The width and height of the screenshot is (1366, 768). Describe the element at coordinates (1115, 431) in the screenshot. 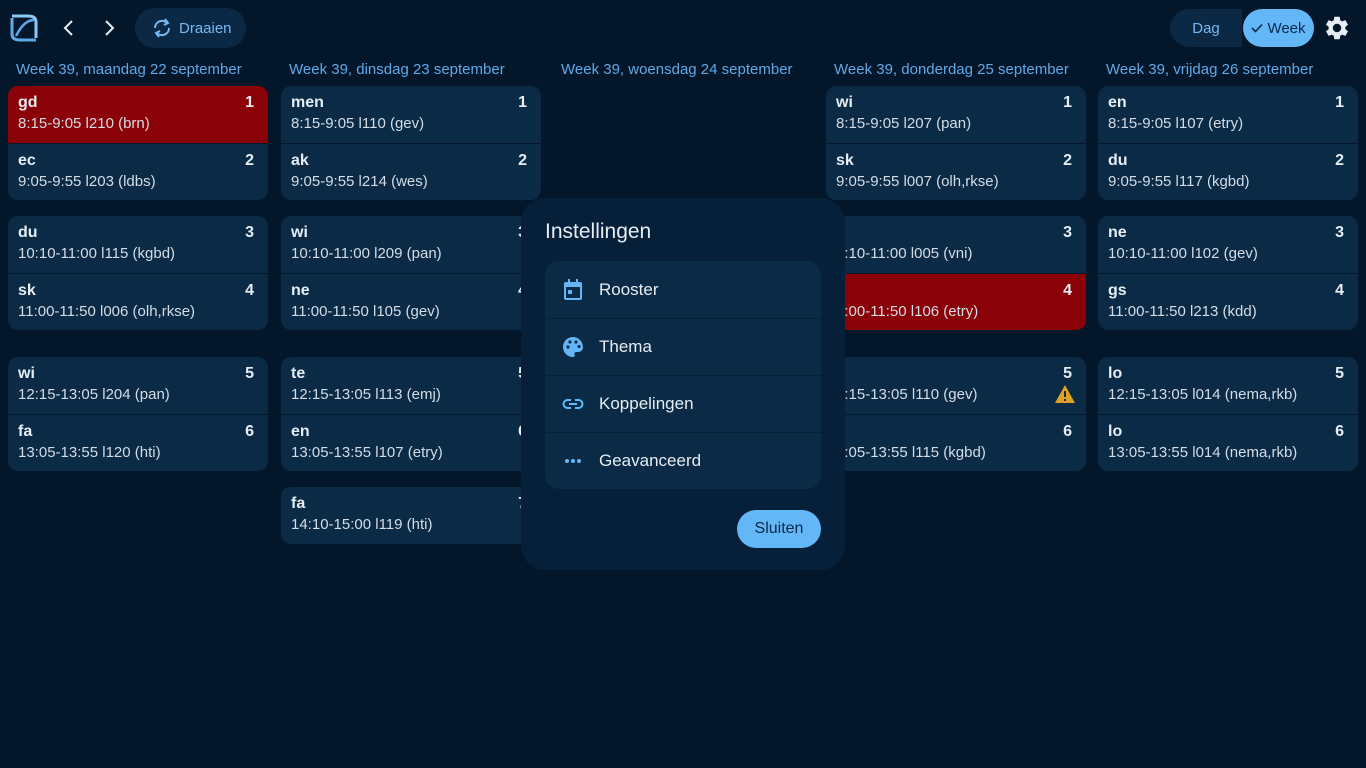

I see `lesson-subject: lo` at that location.